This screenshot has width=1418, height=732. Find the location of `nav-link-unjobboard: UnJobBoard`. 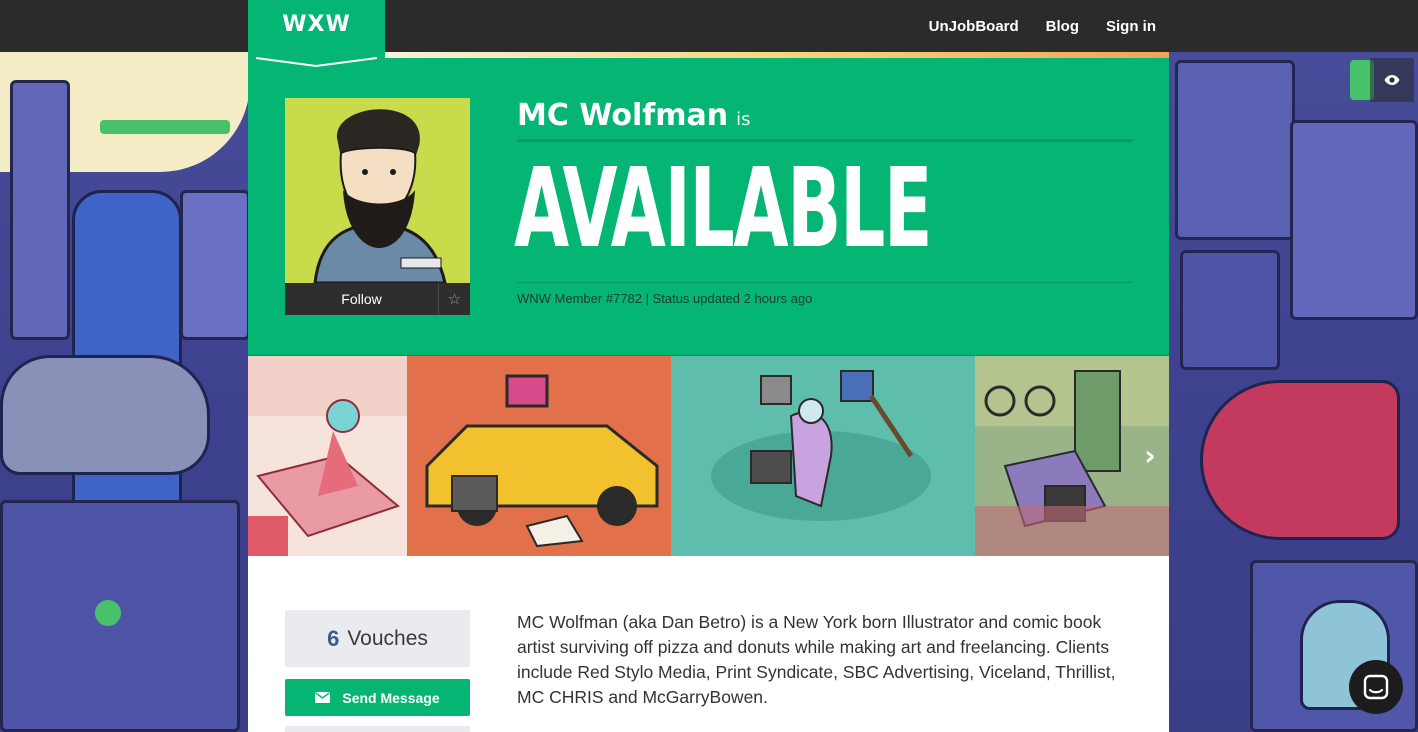

nav-link-unjobboard: UnJobBoard is located at coordinates (974, 26).